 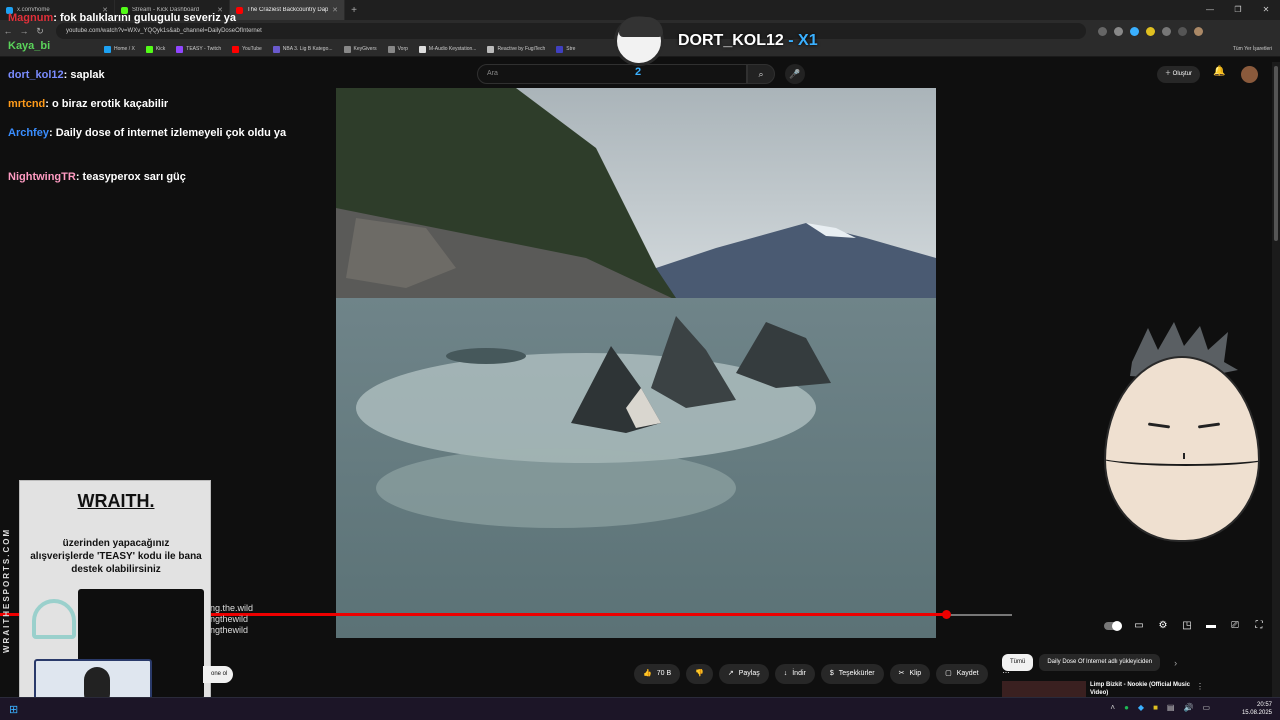 What do you see at coordinates (1113, 625) in the screenshot?
I see `autoplay-toggle` at bounding box center [1113, 625].